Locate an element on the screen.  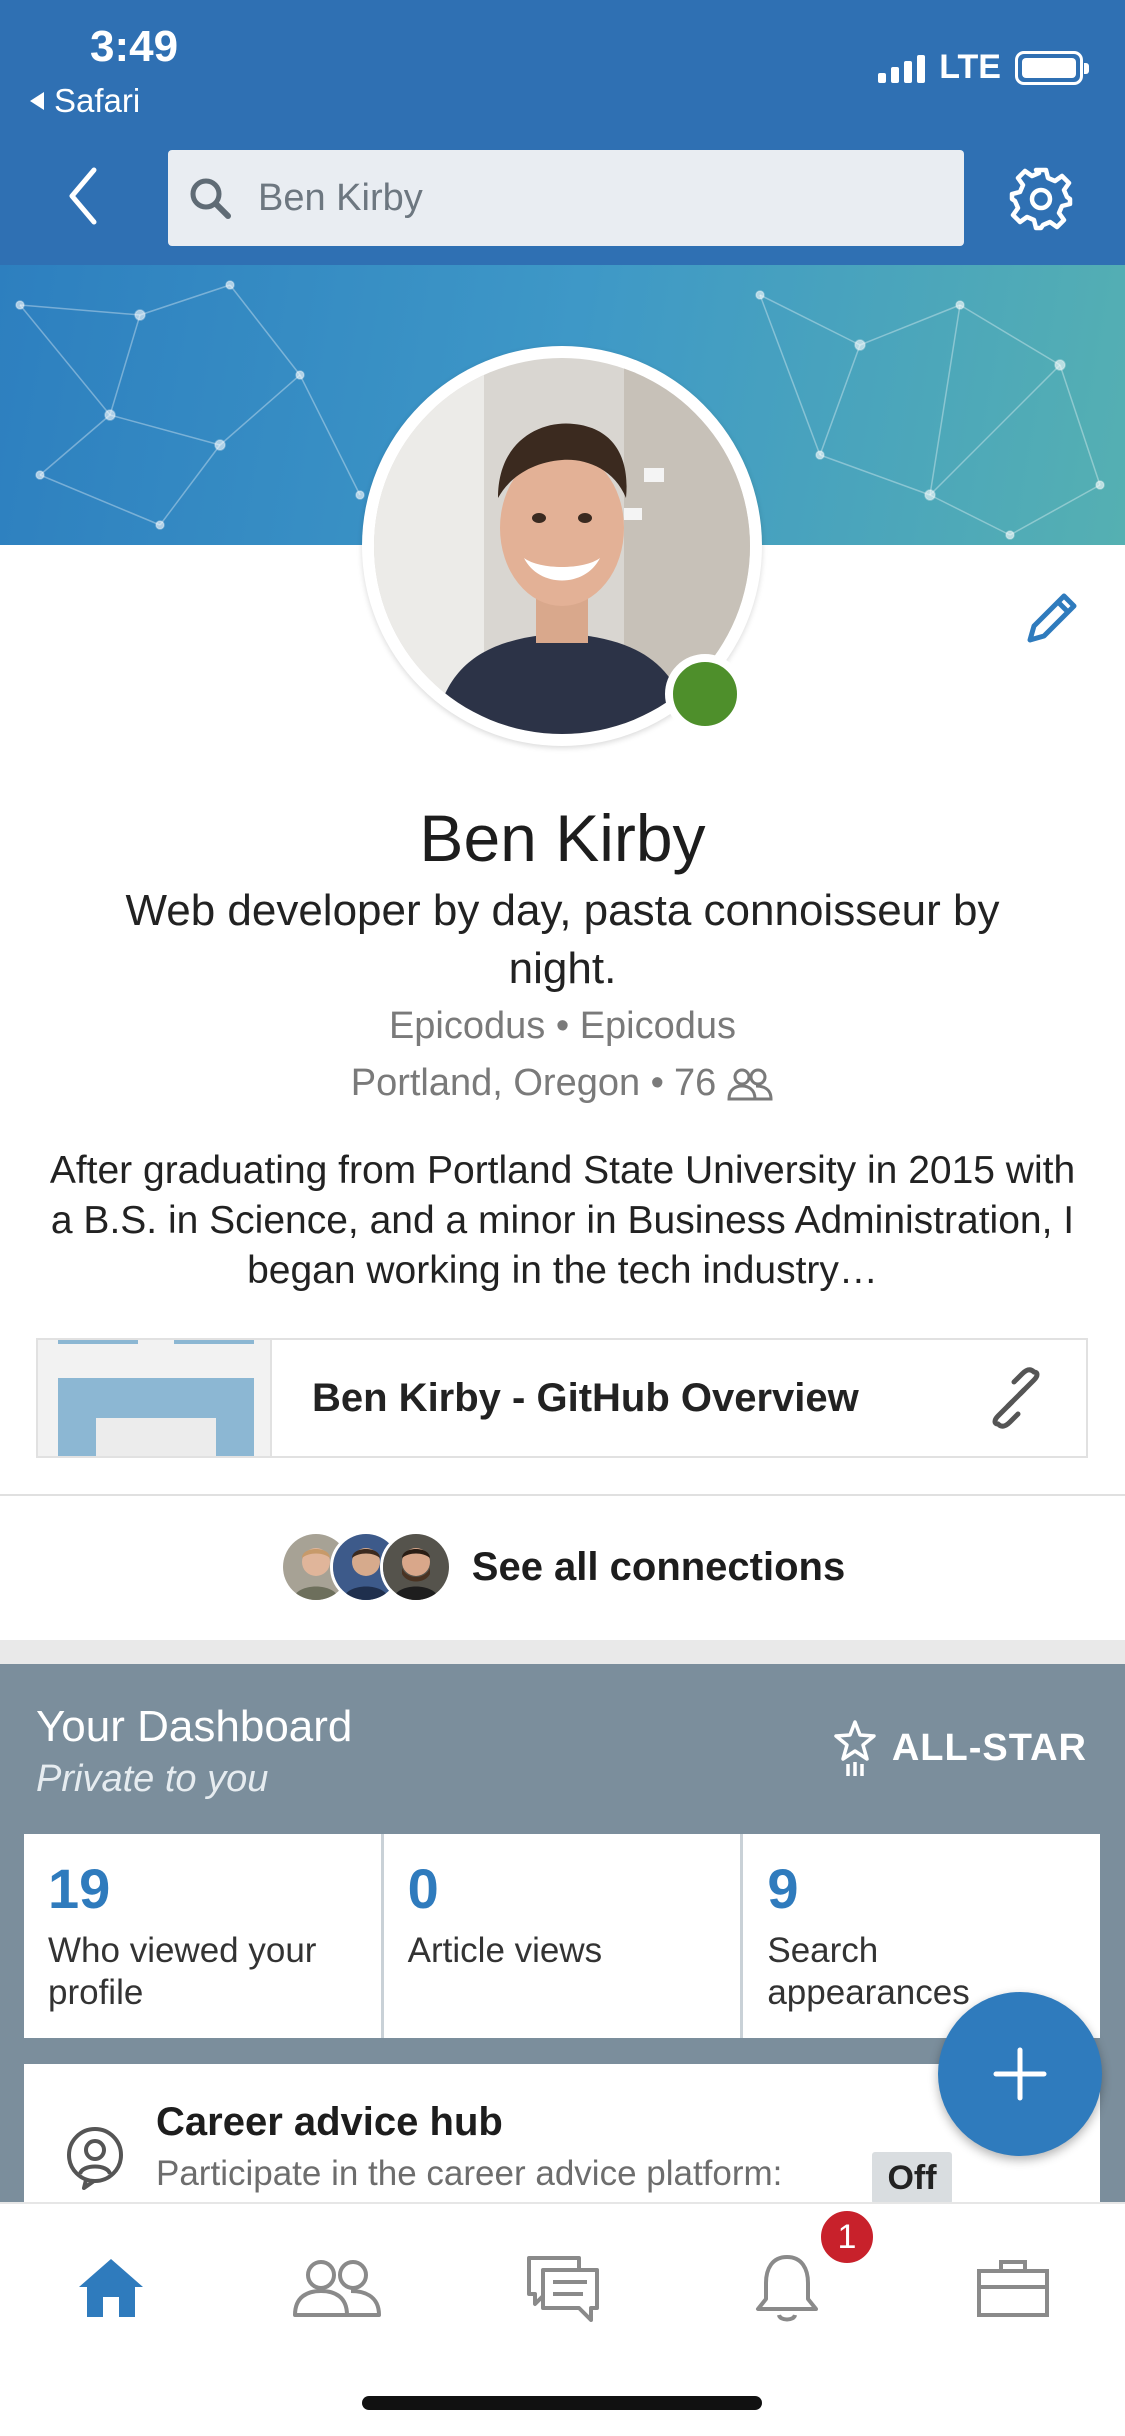
search-input is located at coordinates (598, 198).